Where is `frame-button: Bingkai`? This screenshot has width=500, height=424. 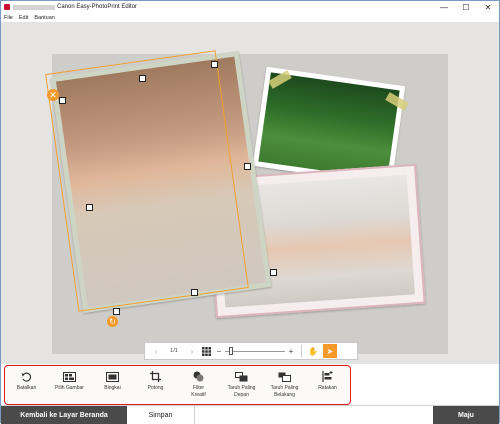 frame-button: Bingkai is located at coordinates (112, 385).